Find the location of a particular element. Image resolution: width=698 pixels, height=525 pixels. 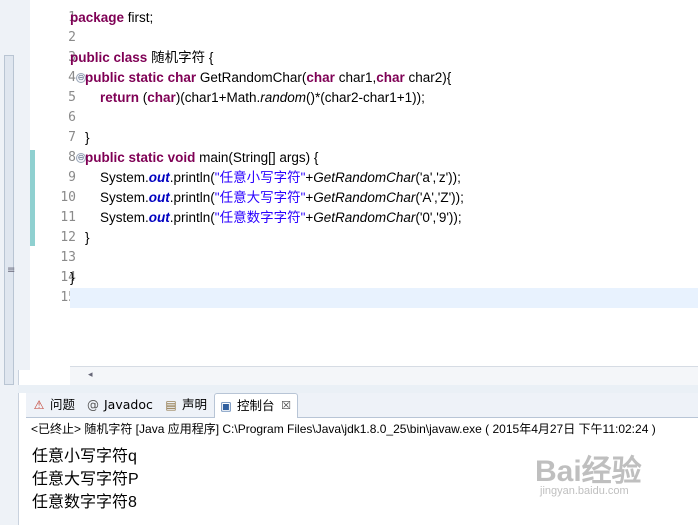

keyword: return is located at coordinates (120, 97).